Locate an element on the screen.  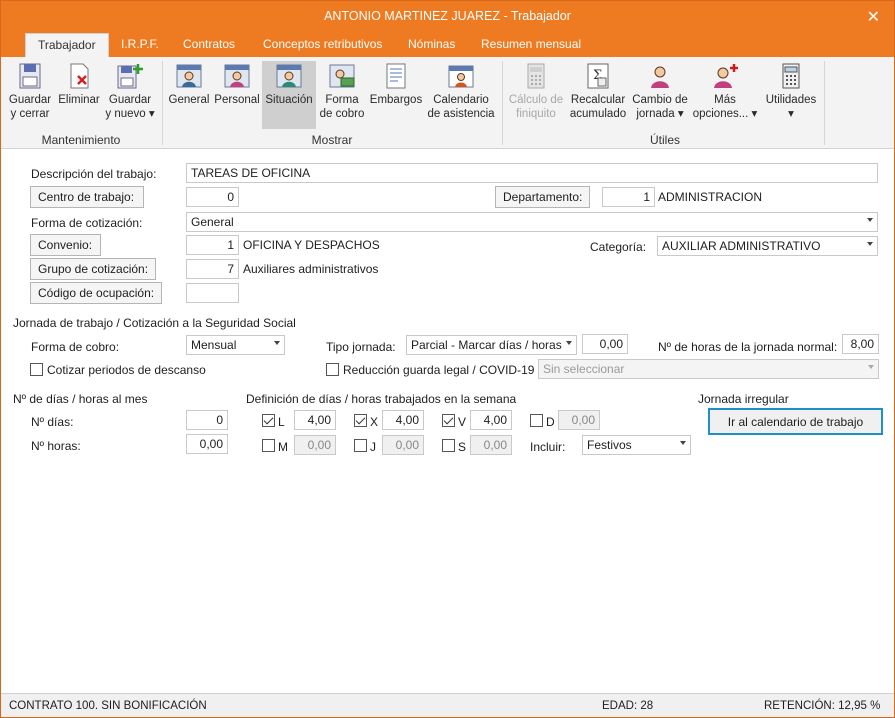
day-l-field: 4,00 is located at coordinates (315, 420).